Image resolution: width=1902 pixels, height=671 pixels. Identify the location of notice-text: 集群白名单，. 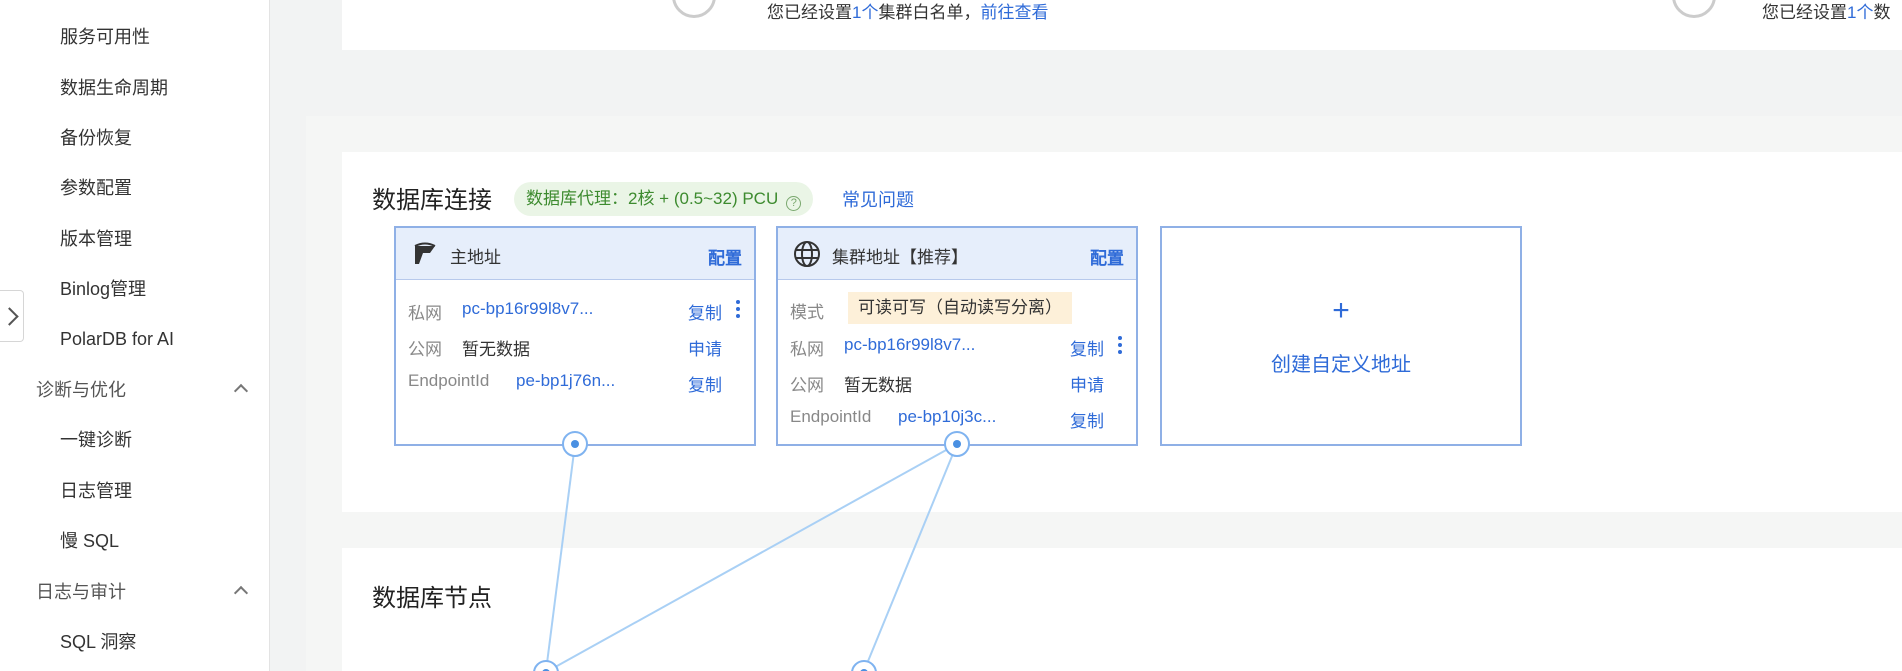
(929, 12).